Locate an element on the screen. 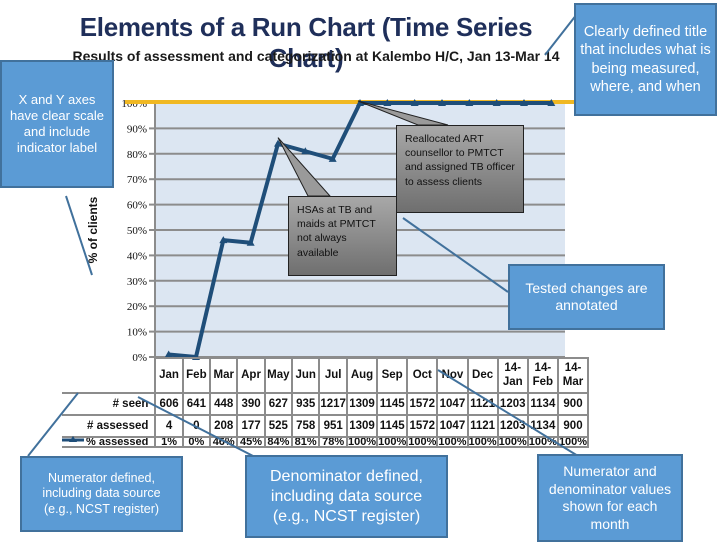  x-category-label: May is located at coordinates (278, 375).